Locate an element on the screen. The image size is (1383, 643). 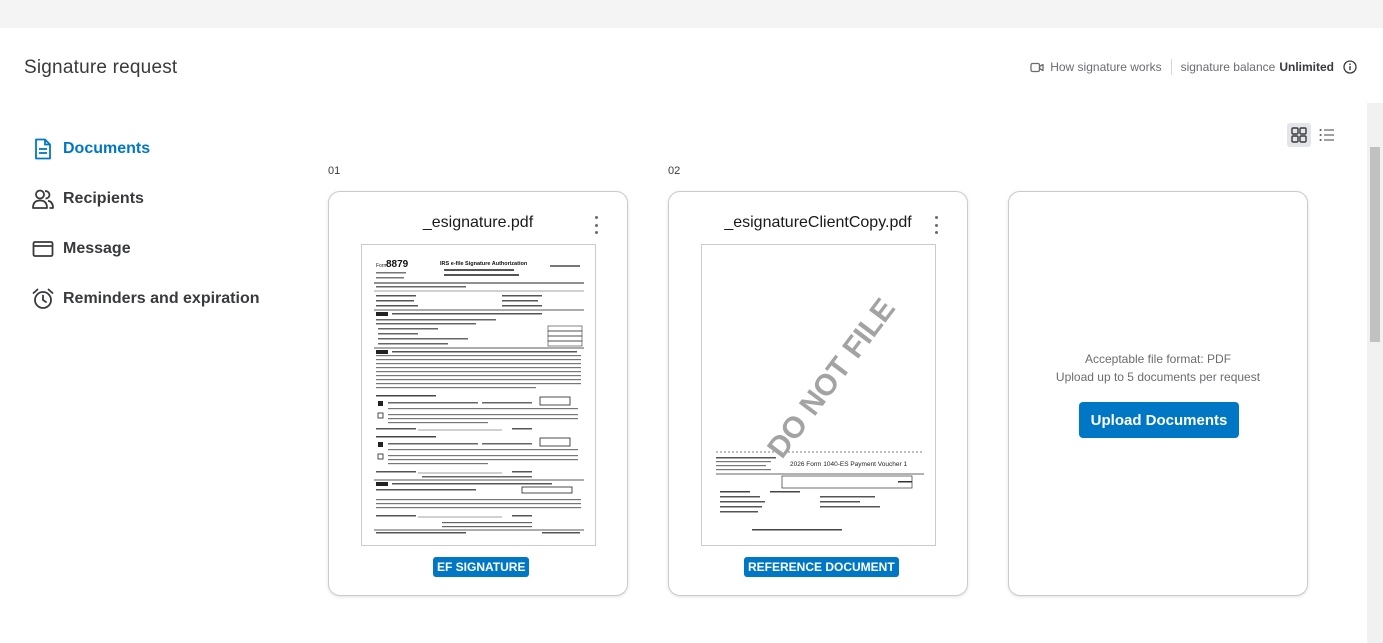
view-toggle is located at coordinates (1313, 135).